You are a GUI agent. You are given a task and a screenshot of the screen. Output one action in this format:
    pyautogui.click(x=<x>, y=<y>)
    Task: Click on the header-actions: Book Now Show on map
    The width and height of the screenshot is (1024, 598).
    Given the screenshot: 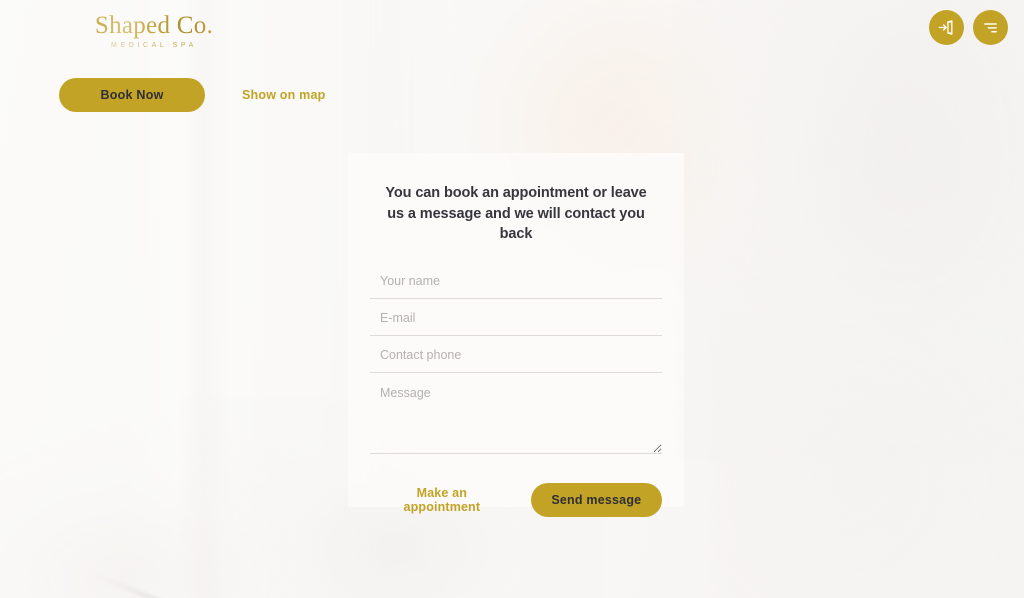 What is the action you would take?
    pyautogui.click(x=192, y=95)
    